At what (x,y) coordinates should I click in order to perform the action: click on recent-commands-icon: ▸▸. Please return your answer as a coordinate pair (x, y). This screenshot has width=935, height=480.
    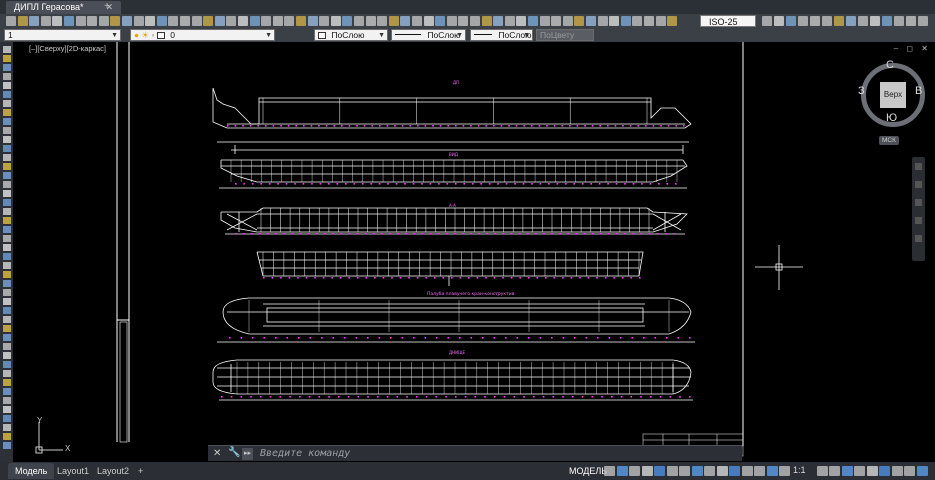
    Looking at the image, I should click on (248, 454).